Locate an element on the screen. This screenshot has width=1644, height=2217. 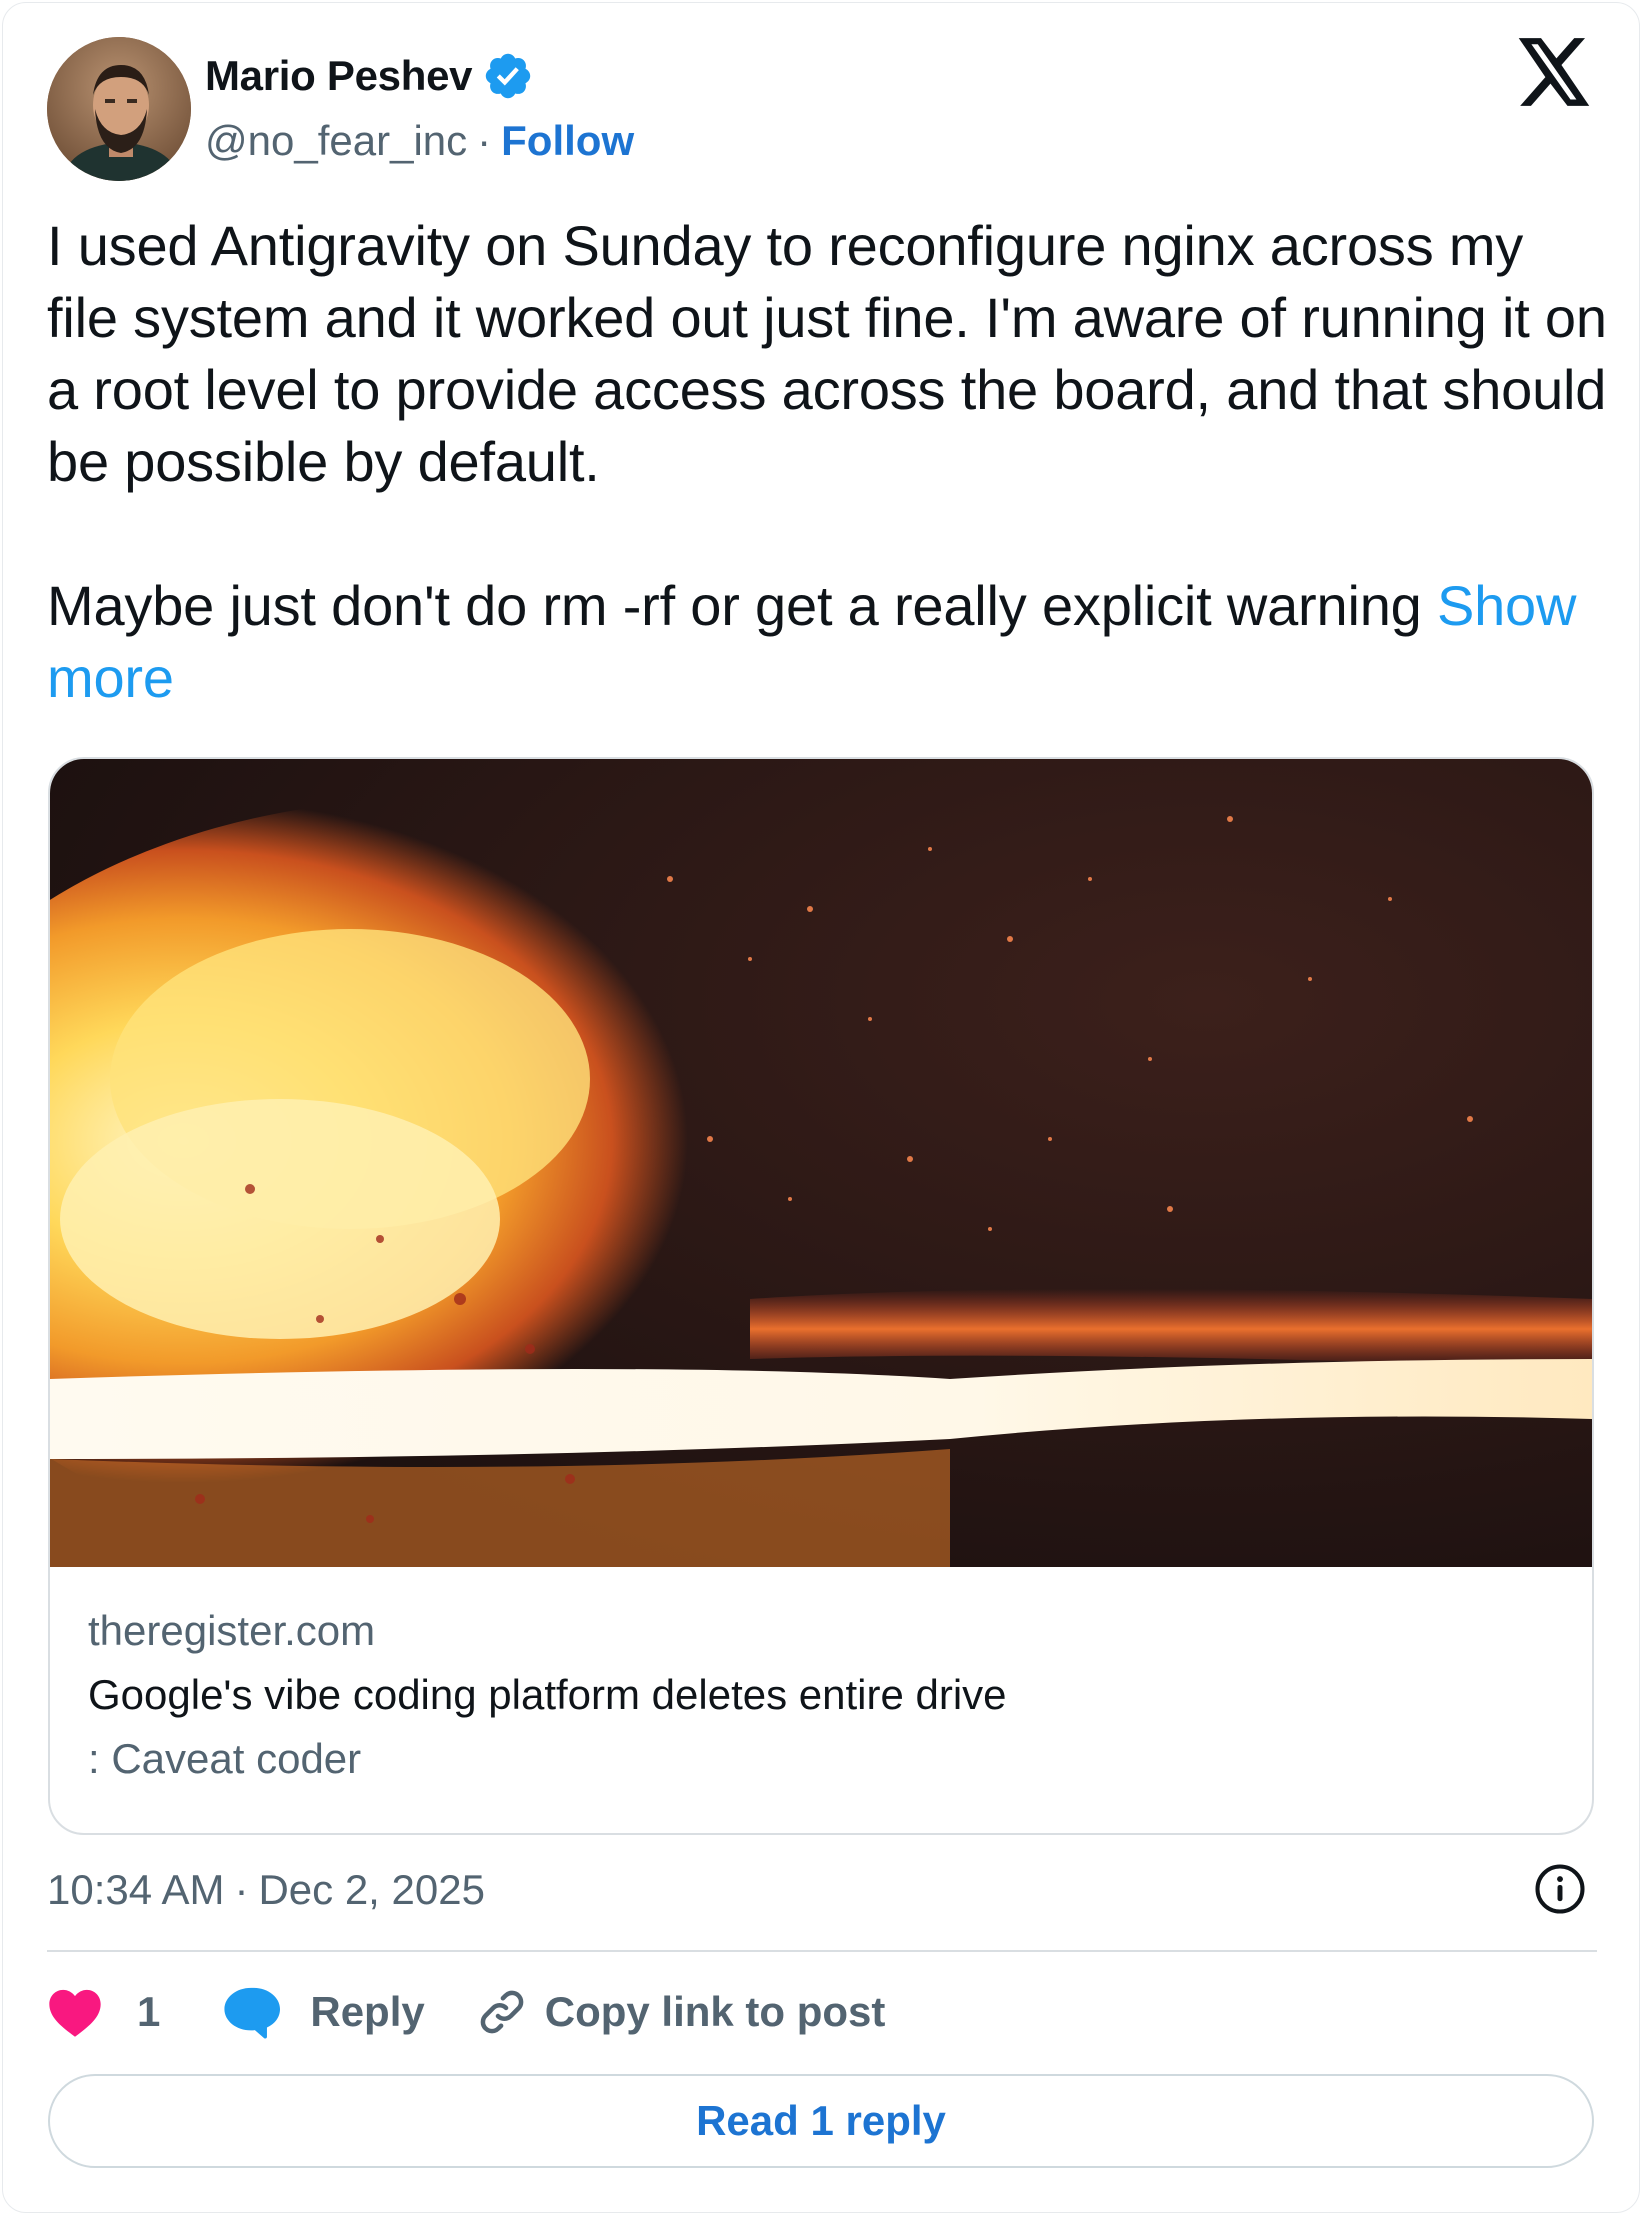
divider is located at coordinates (822, 1951).